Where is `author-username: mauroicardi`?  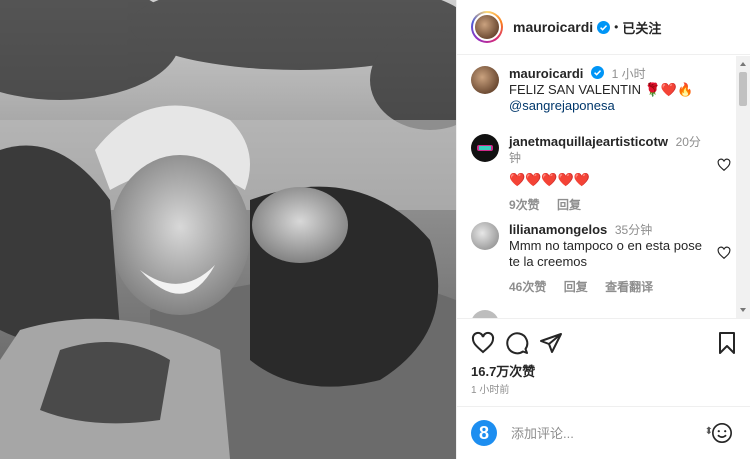 author-username: mauroicardi is located at coordinates (553, 27).